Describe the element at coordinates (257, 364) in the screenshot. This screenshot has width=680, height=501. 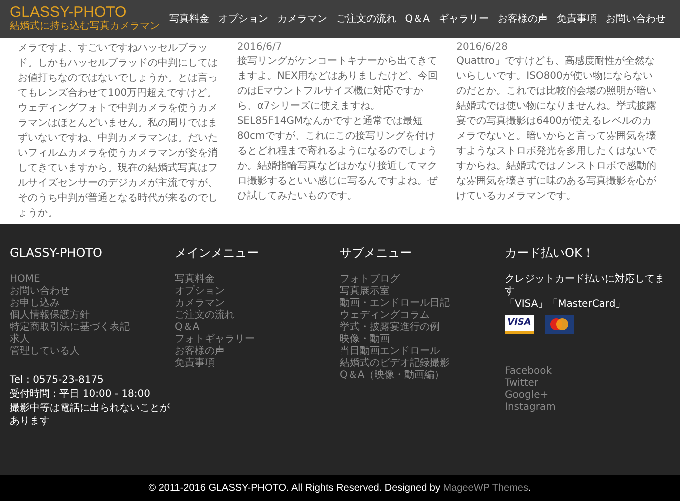
I see `footer-link: 免責事項` at that location.